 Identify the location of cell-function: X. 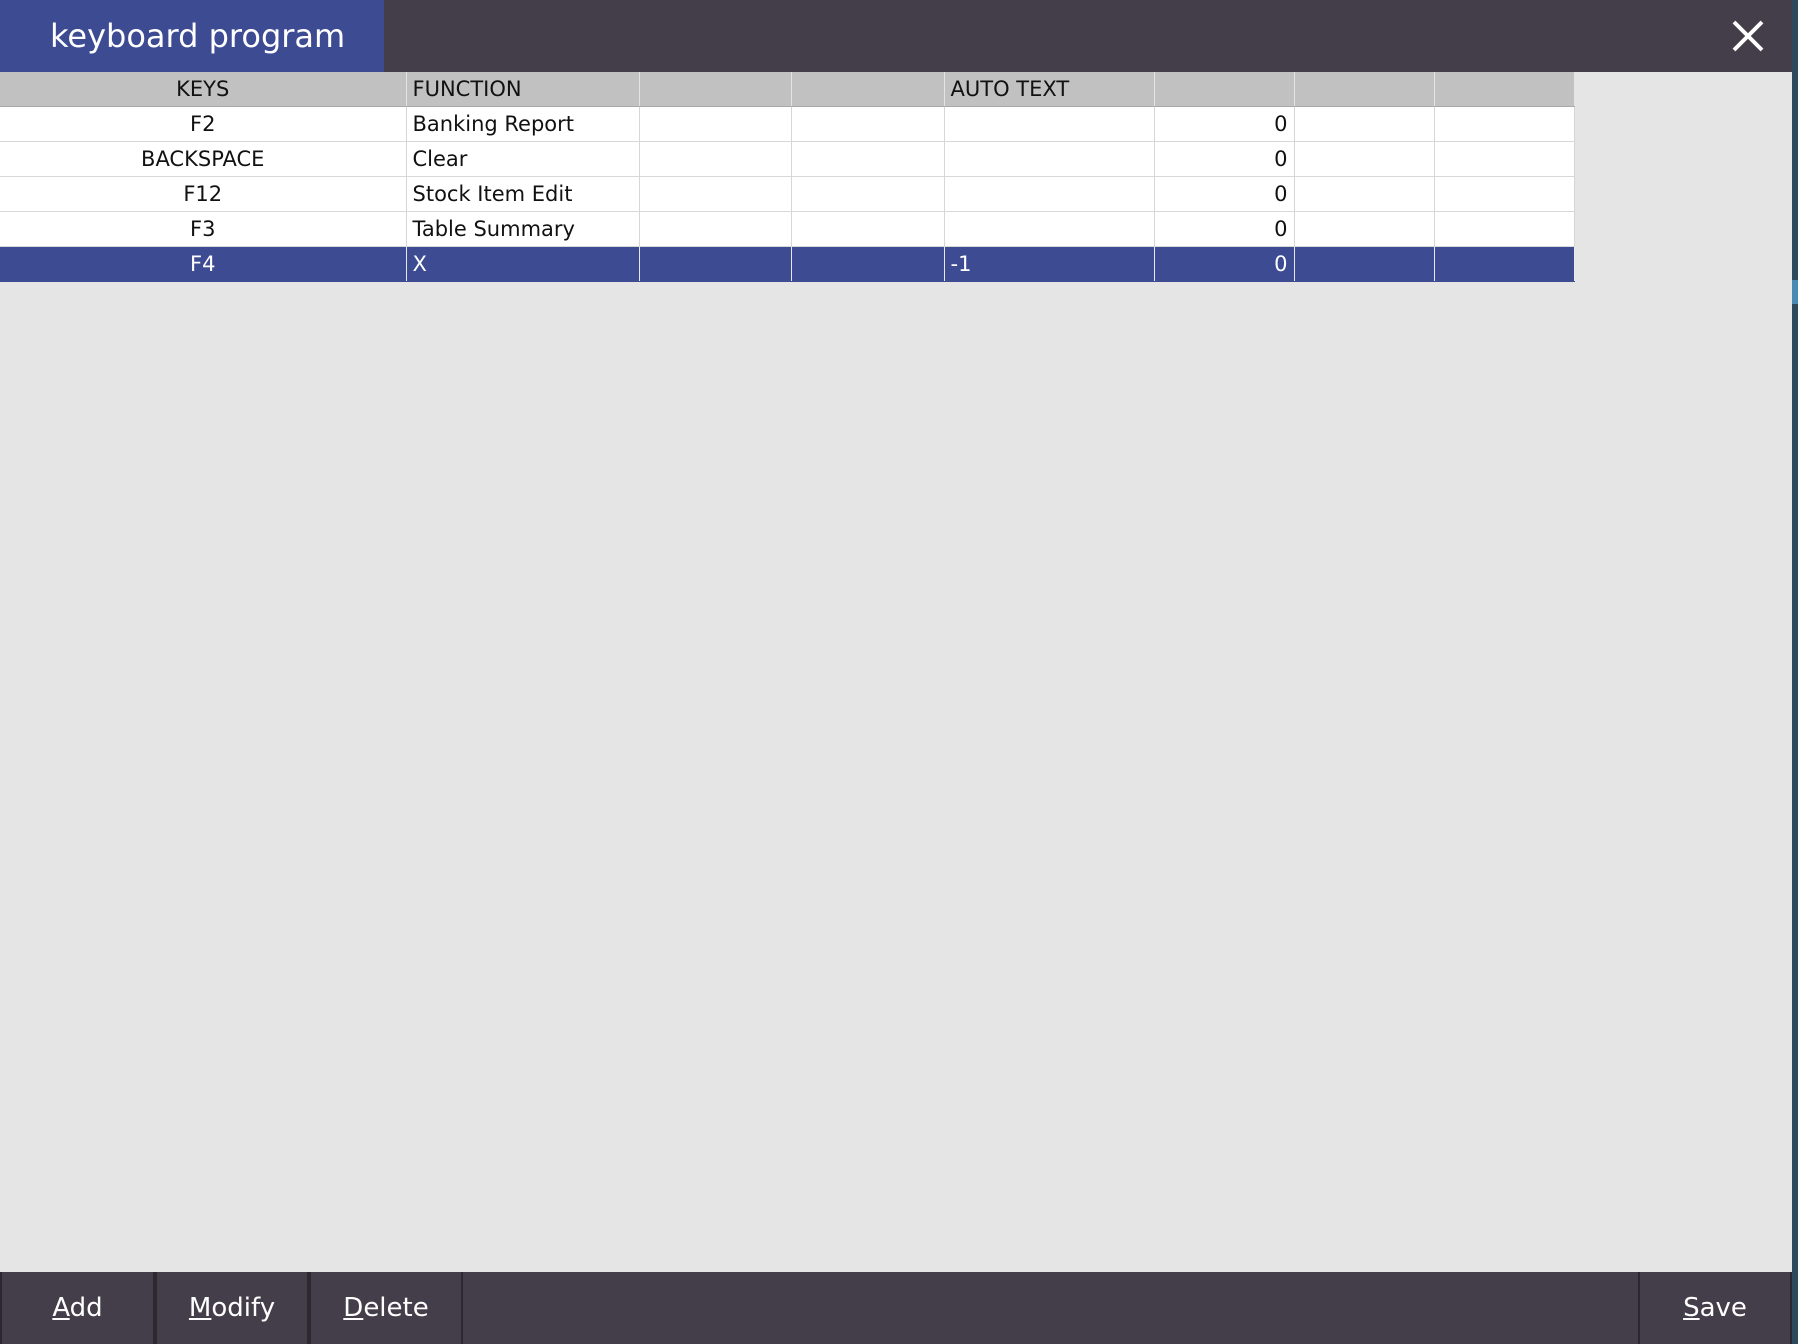
(523, 264).